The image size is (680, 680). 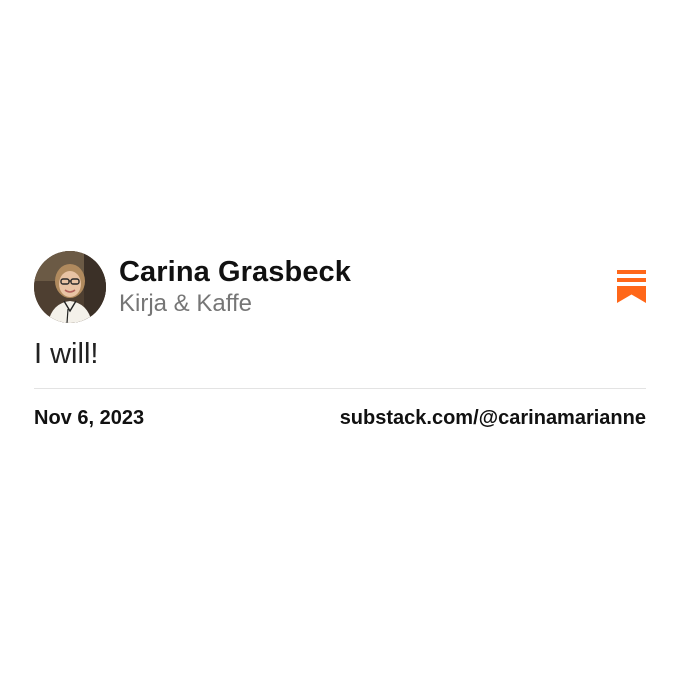 What do you see at coordinates (66, 354) in the screenshot?
I see `note-body: I will!` at bounding box center [66, 354].